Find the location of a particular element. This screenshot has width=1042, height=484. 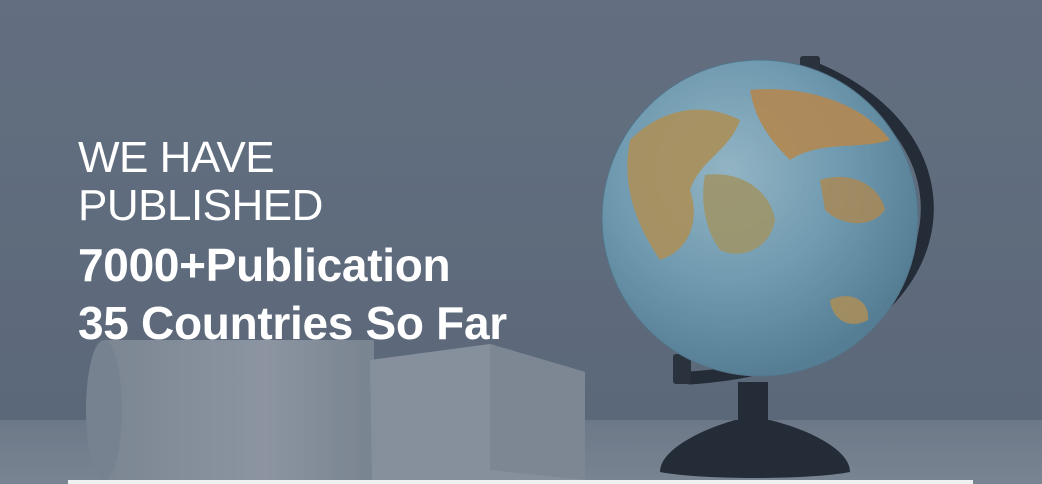

headline-line-published: PUBLISHED is located at coordinates (200, 205).